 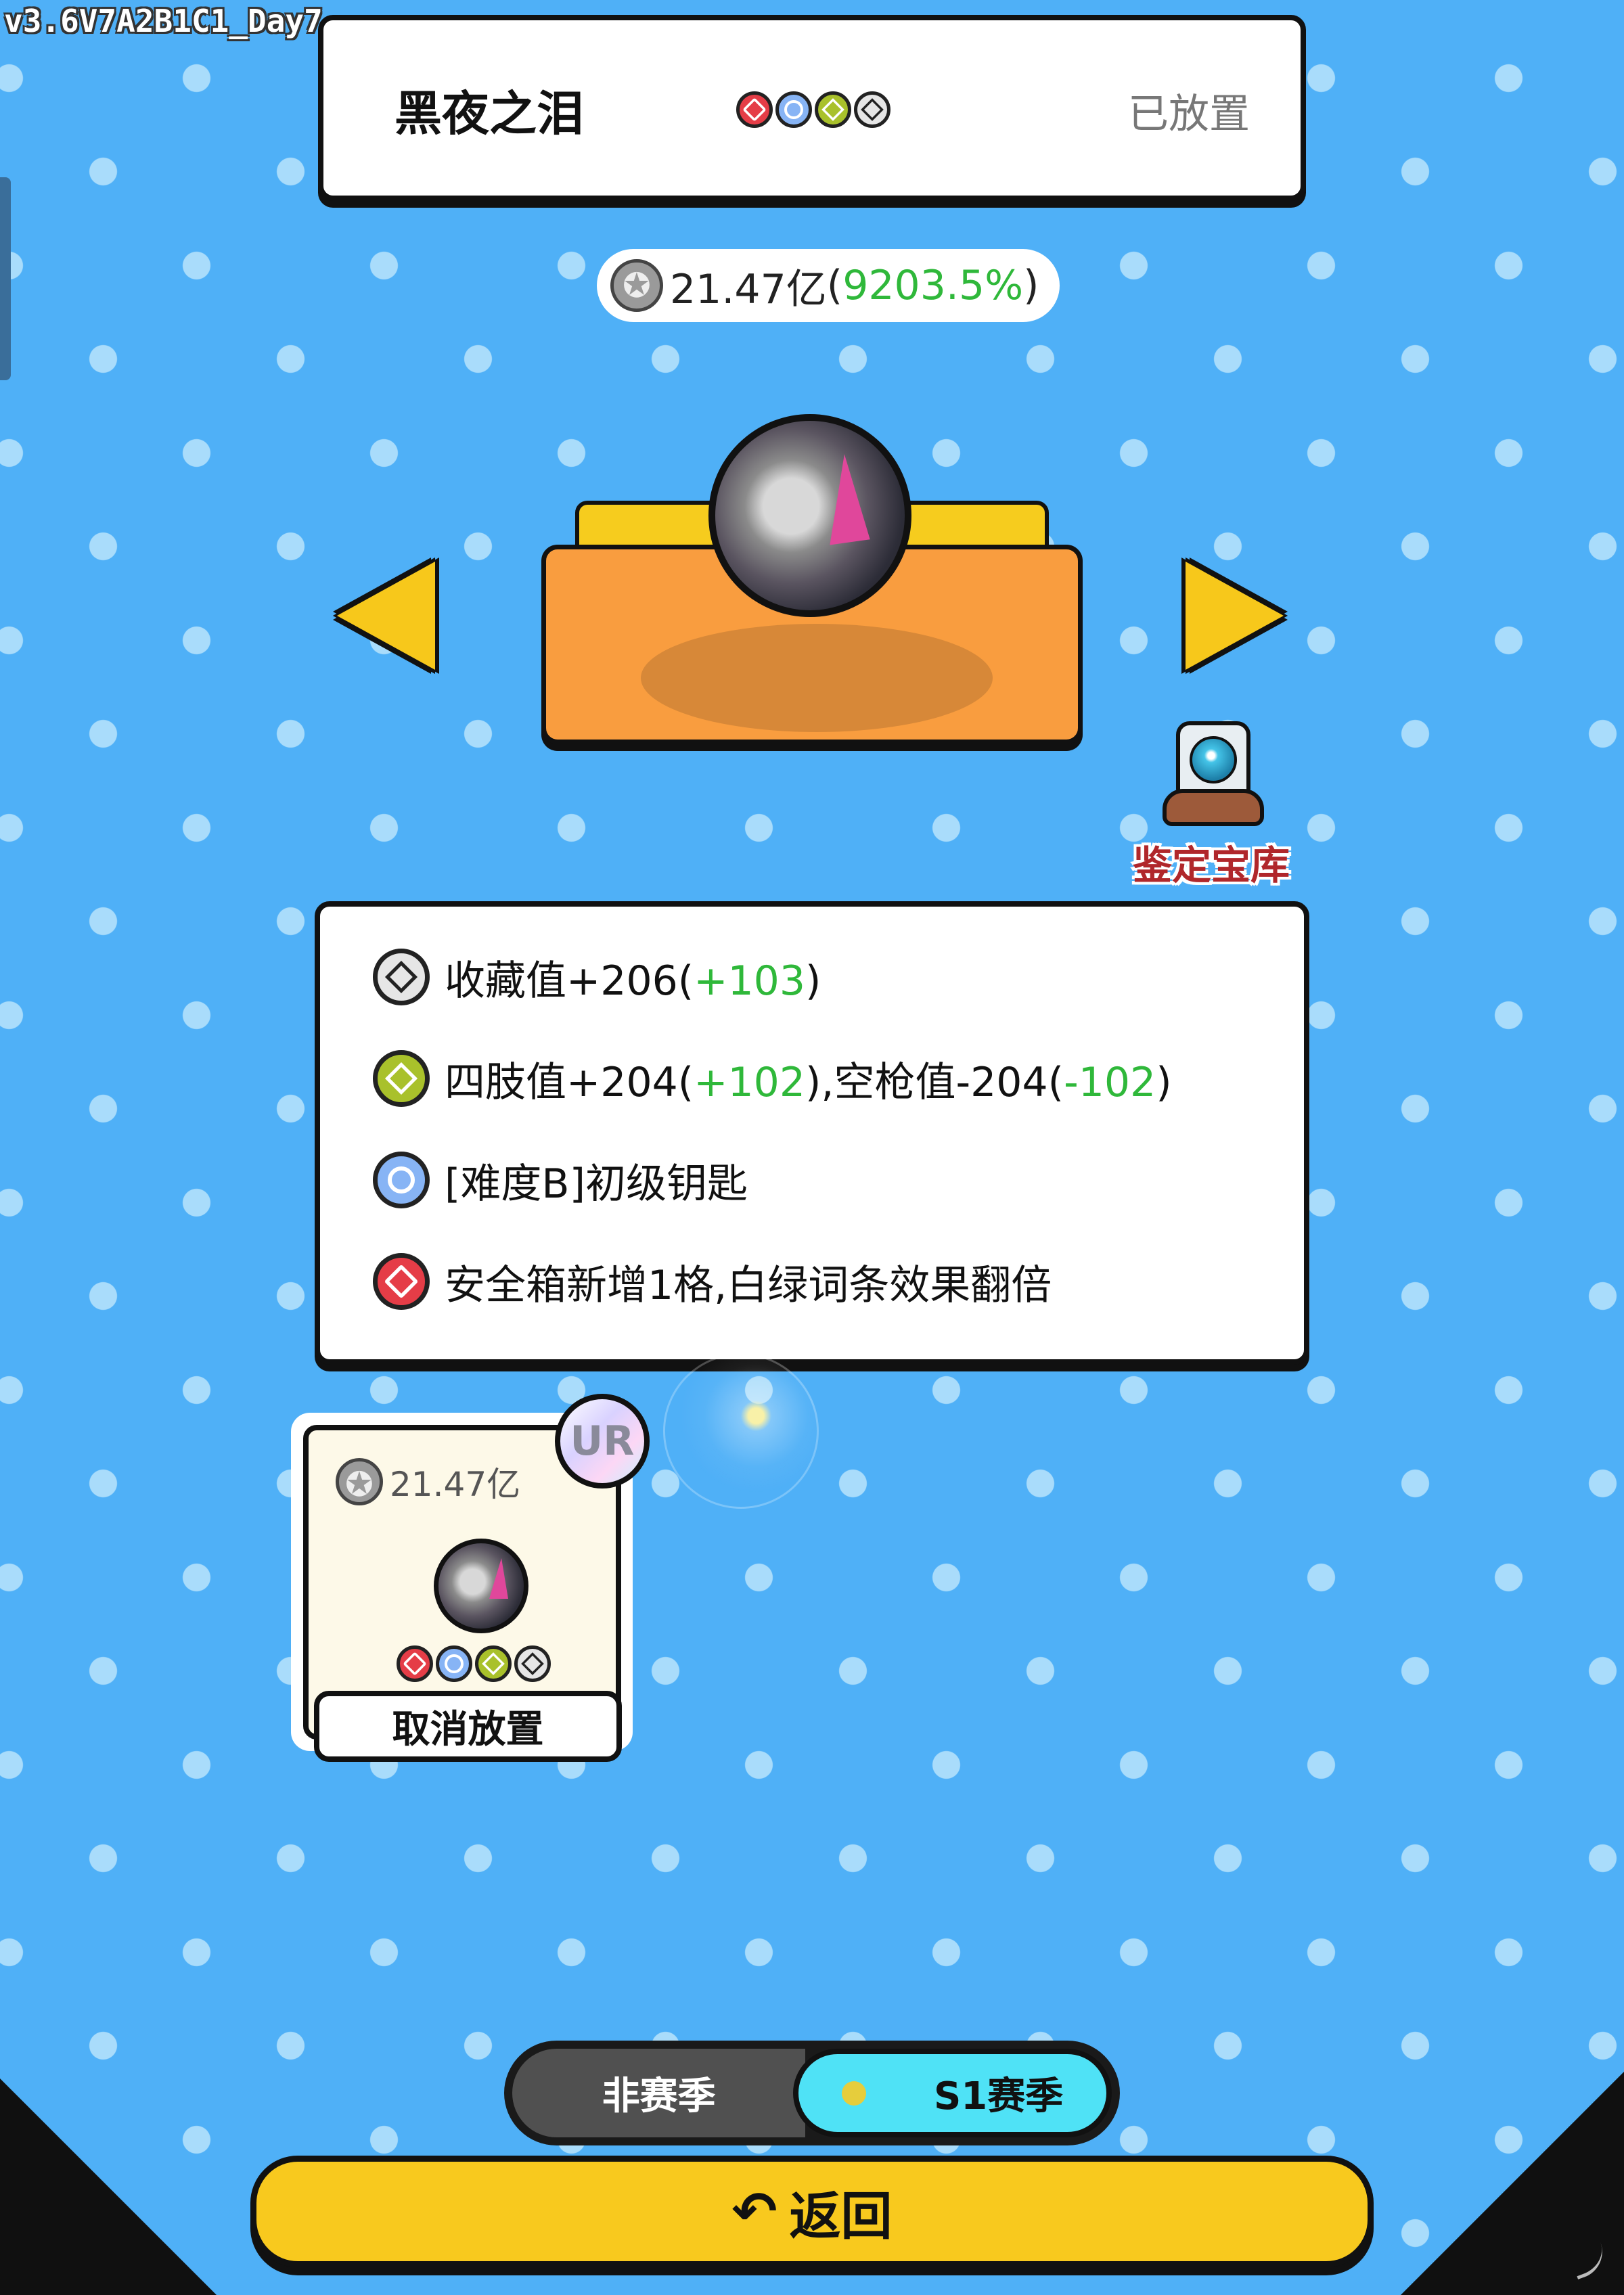 I want to click on attribute-text-part: -102, so click(x=1110, y=1082).